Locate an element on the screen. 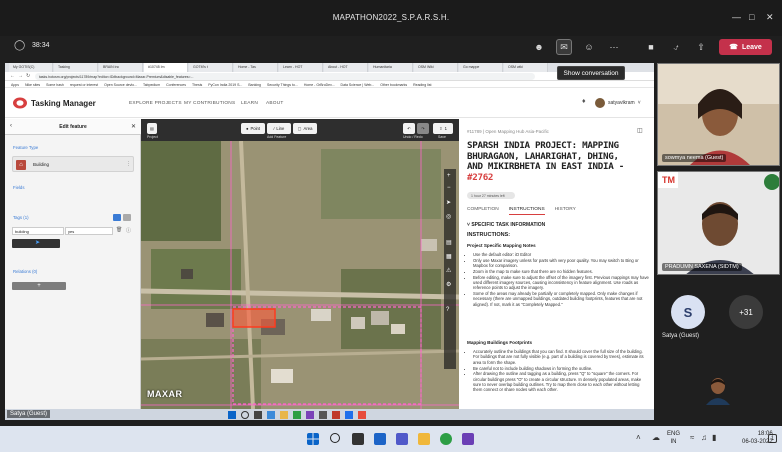 Image resolution: width=782 pixels, height=452 pixels. chat-icon: ✉ is located at coordinates (564, 47).